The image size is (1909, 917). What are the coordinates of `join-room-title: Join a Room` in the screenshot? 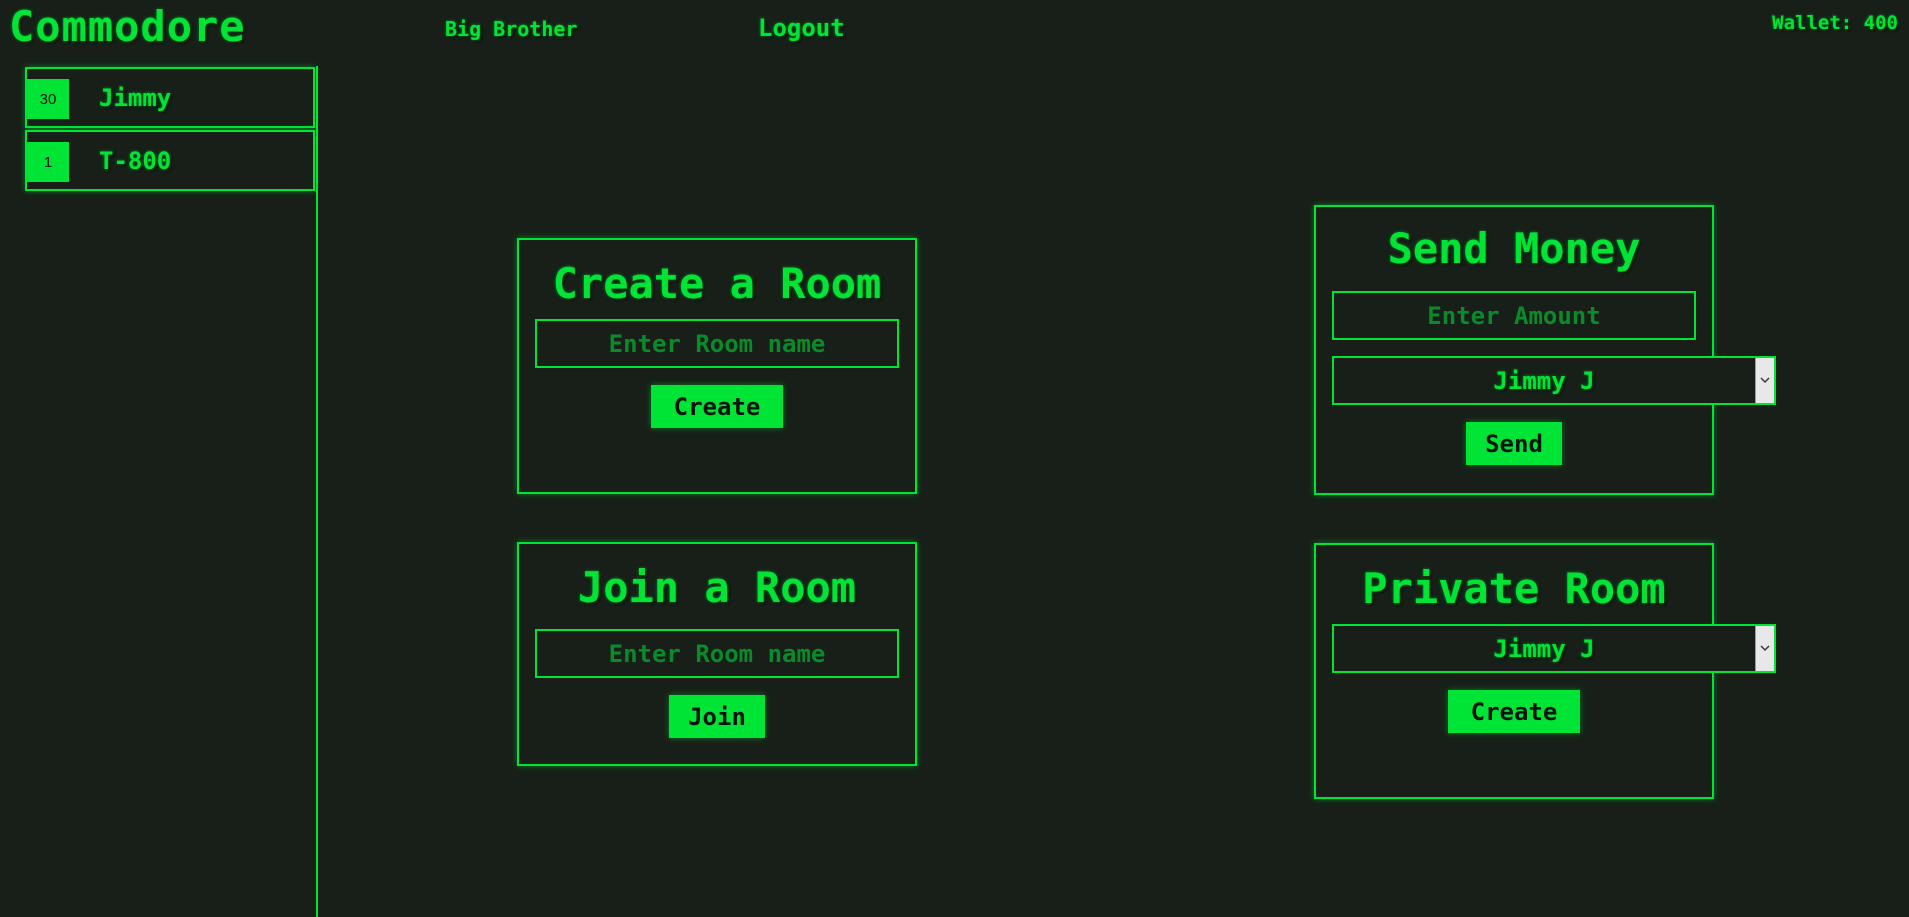 It's located at (717, 587).